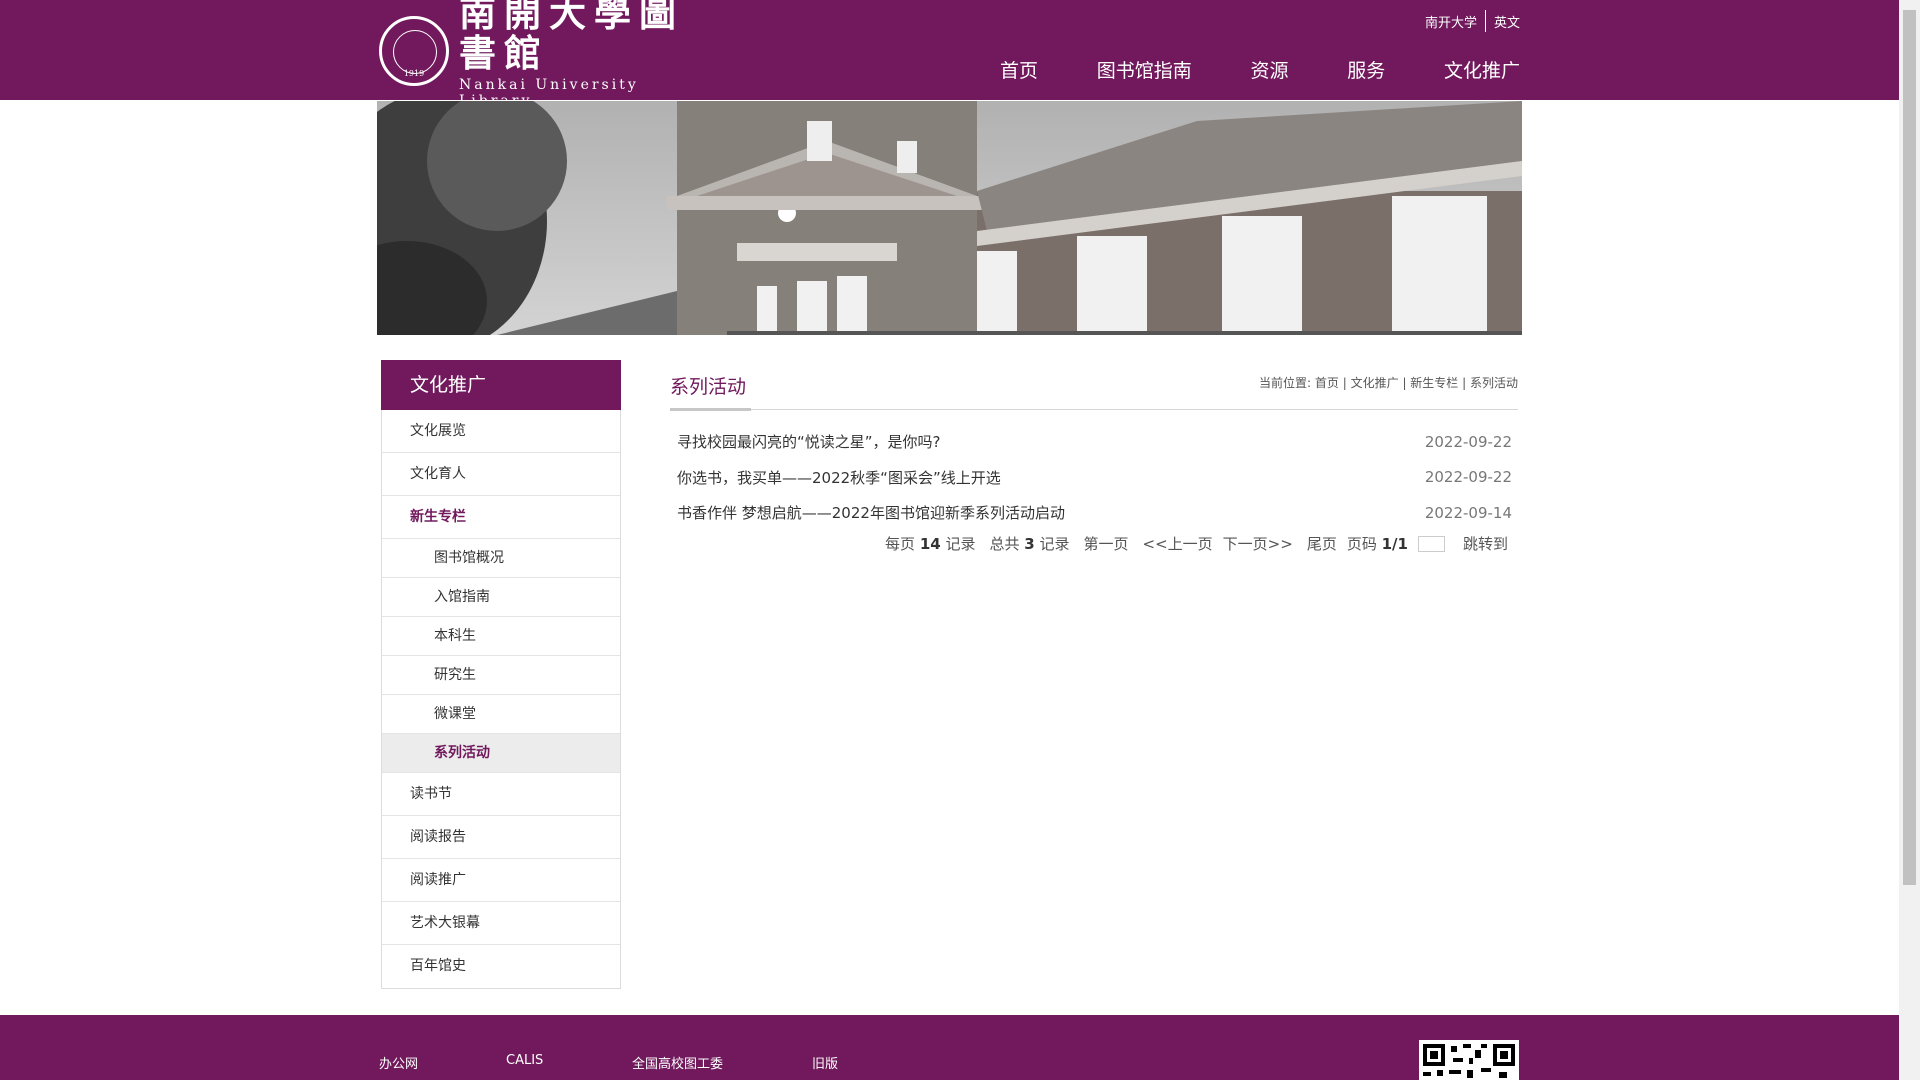 The width and height of the screenshot is (1920, 1080). What do you see at coordinates (501, 923) in the screenshot?
I see `sidebar-item-art-screen: 艺术大银幕` at bounding box center [501, 923].